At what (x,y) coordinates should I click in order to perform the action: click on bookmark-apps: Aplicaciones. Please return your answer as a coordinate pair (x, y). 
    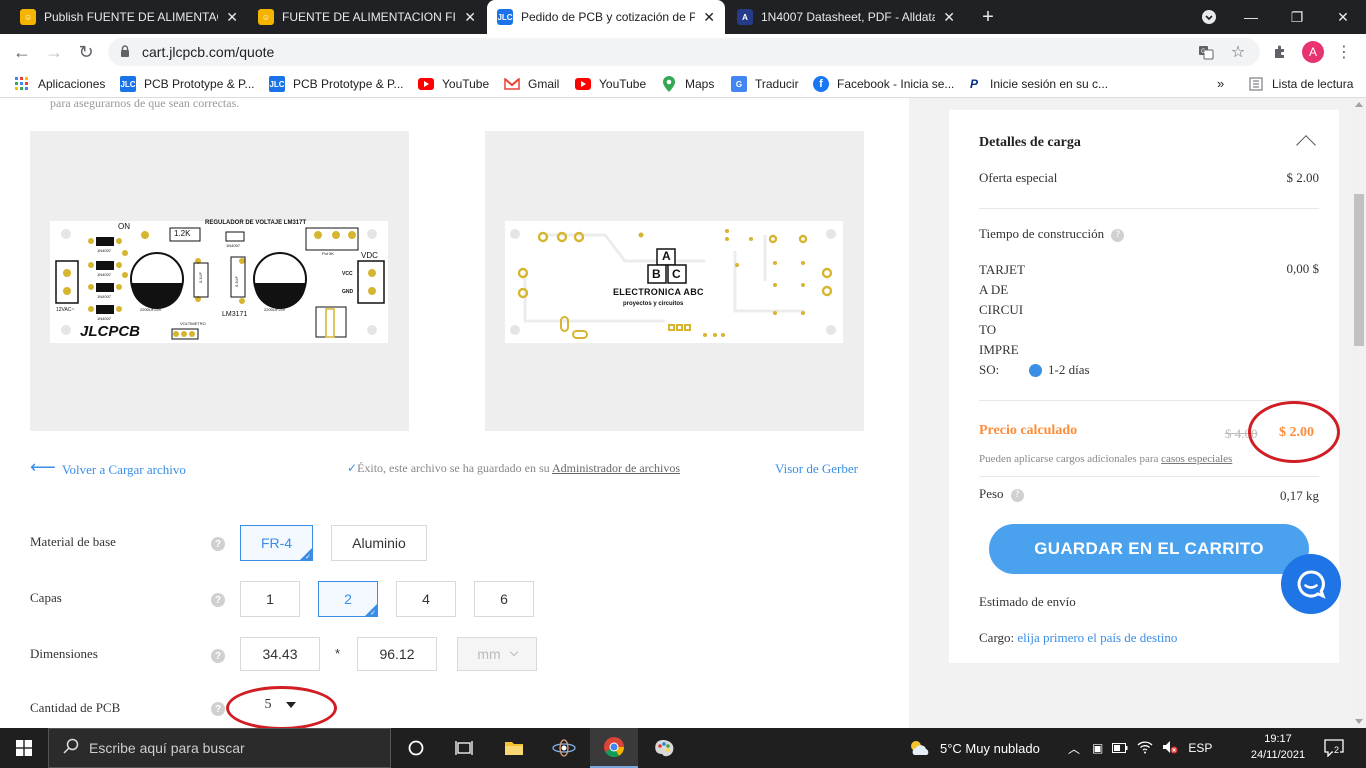
    Looking at the image, I should click on (59, 84).